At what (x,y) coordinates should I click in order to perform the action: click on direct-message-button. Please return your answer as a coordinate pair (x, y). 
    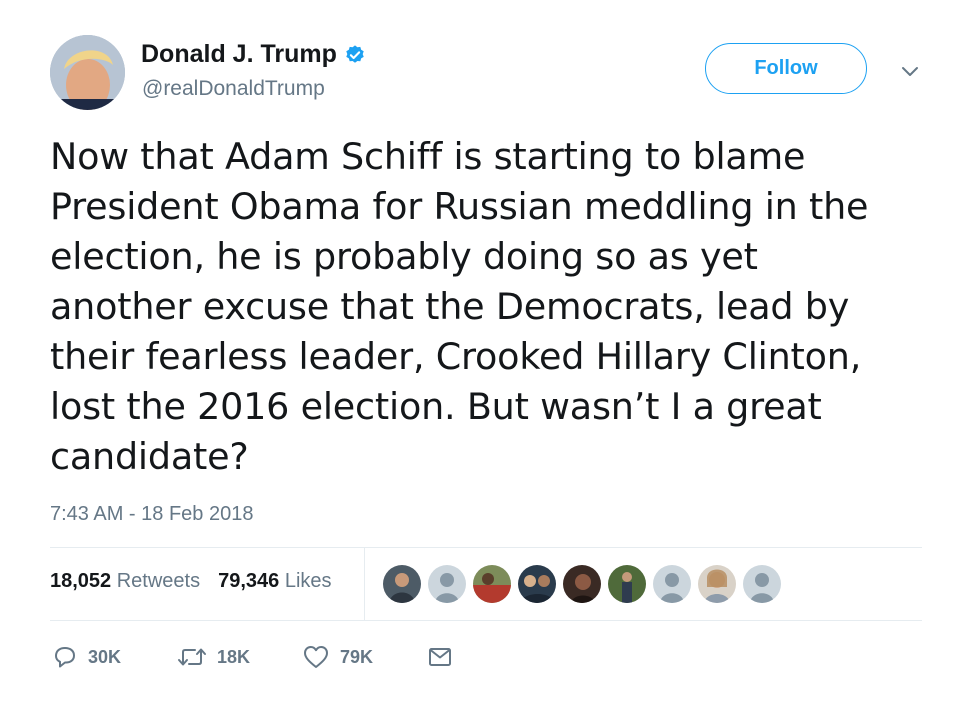
    Looking at the image, I should click on (440, 657).